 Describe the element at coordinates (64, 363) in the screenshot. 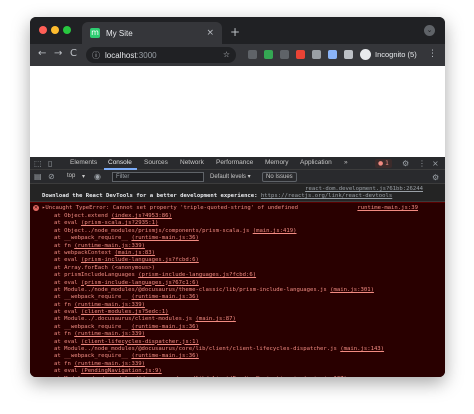

I see `stack-frame-text: at fn` at that location.